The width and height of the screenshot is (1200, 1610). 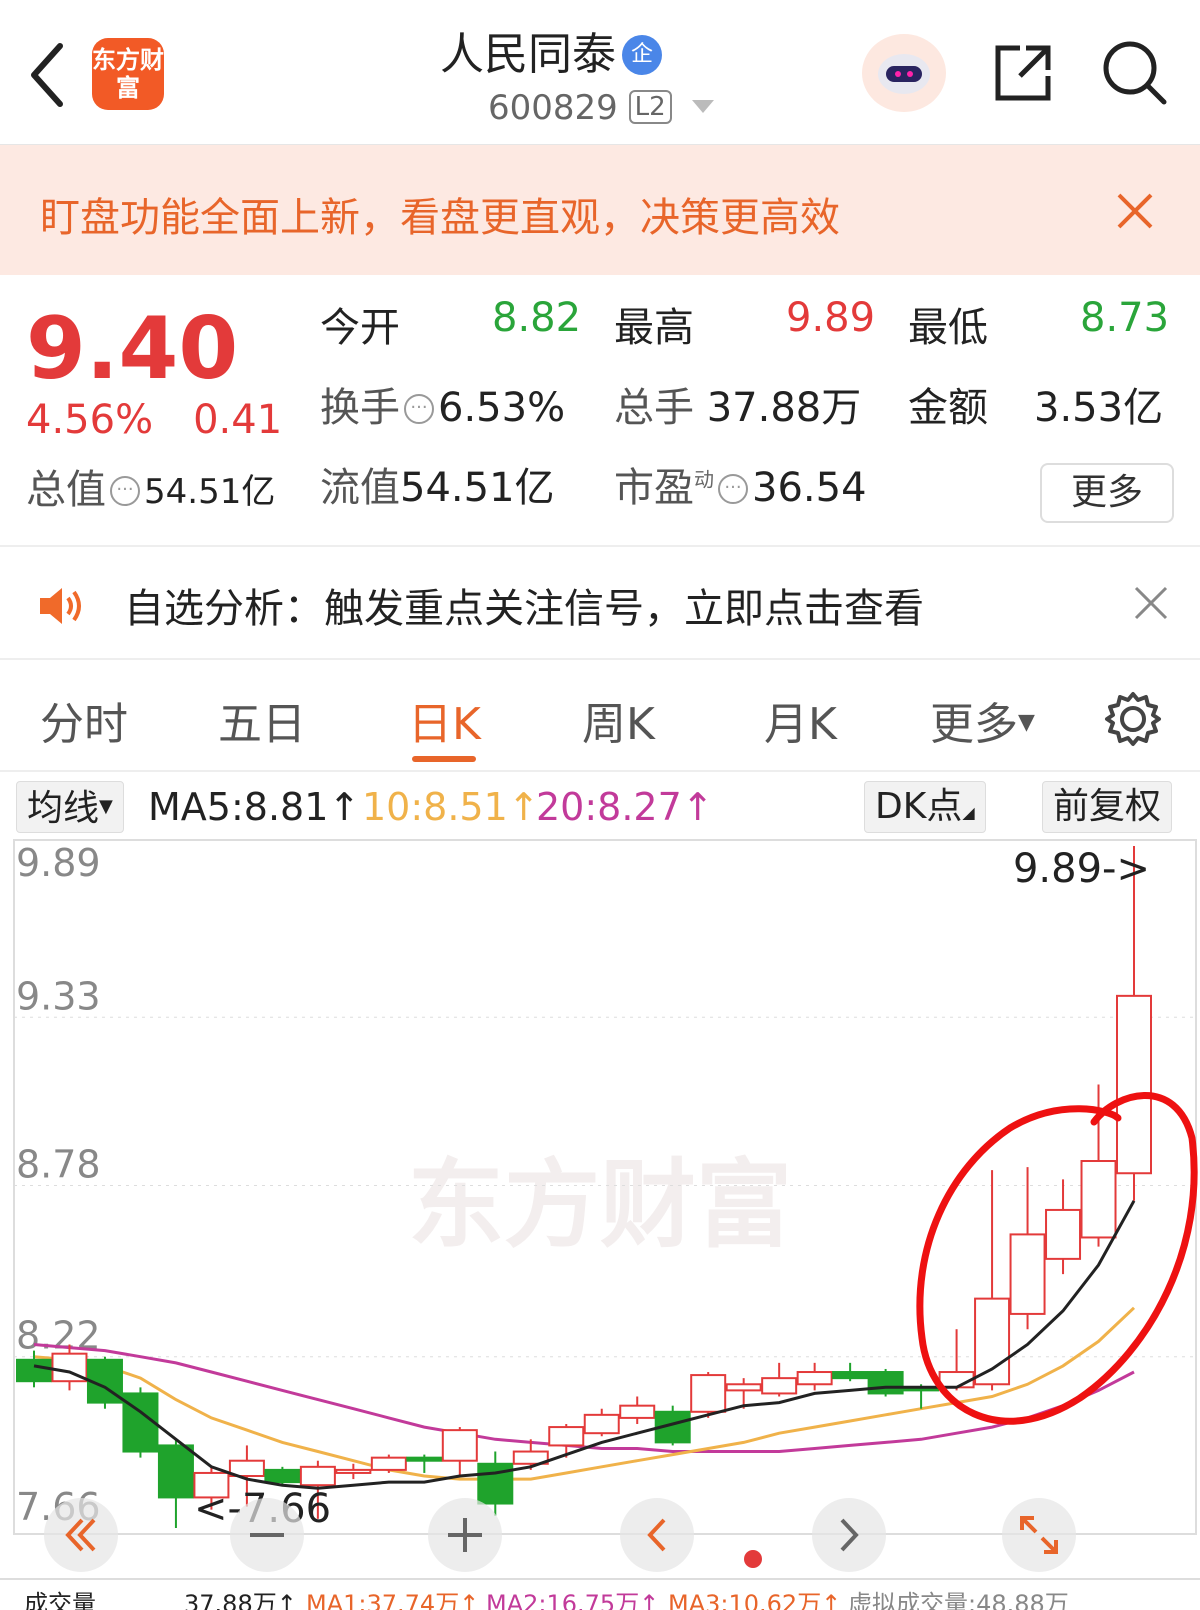 I want to click on market-cap: 总值 ··· 54.51亿, so click(x=150, y=486).